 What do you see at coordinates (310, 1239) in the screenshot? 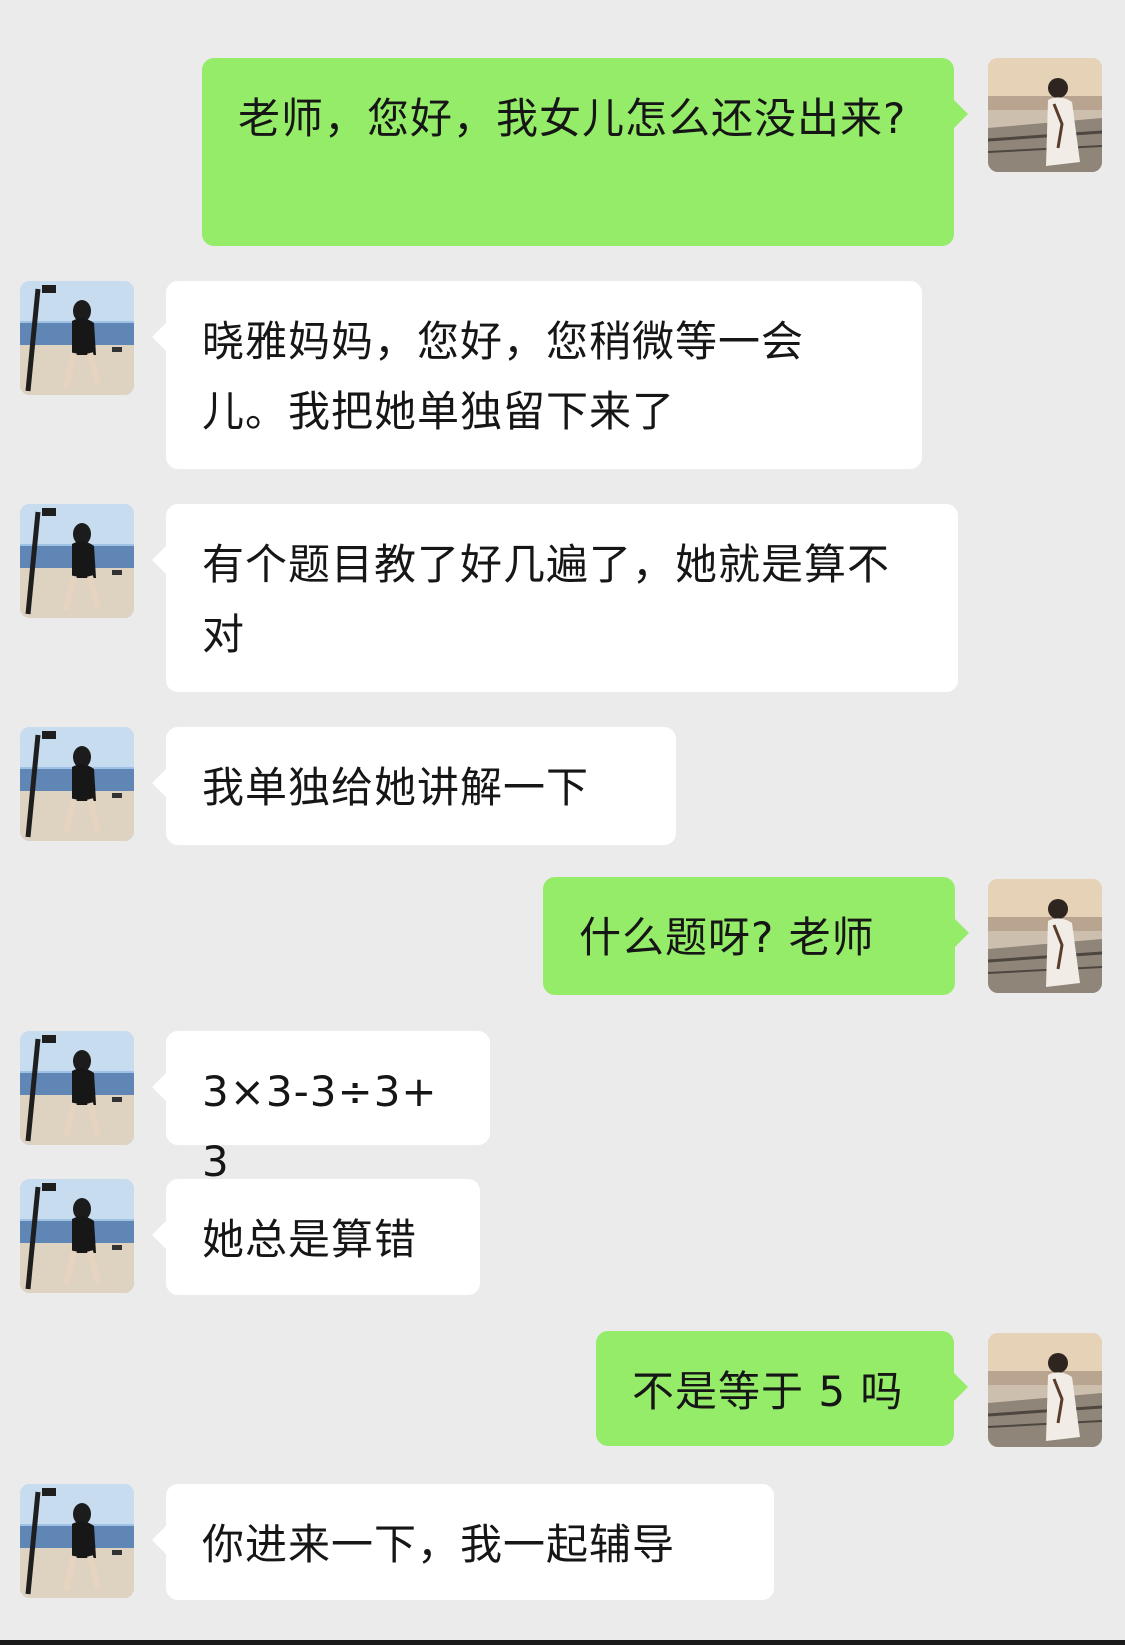
I see `message-text: 她总是算错` at bounding box center [310, 1239].